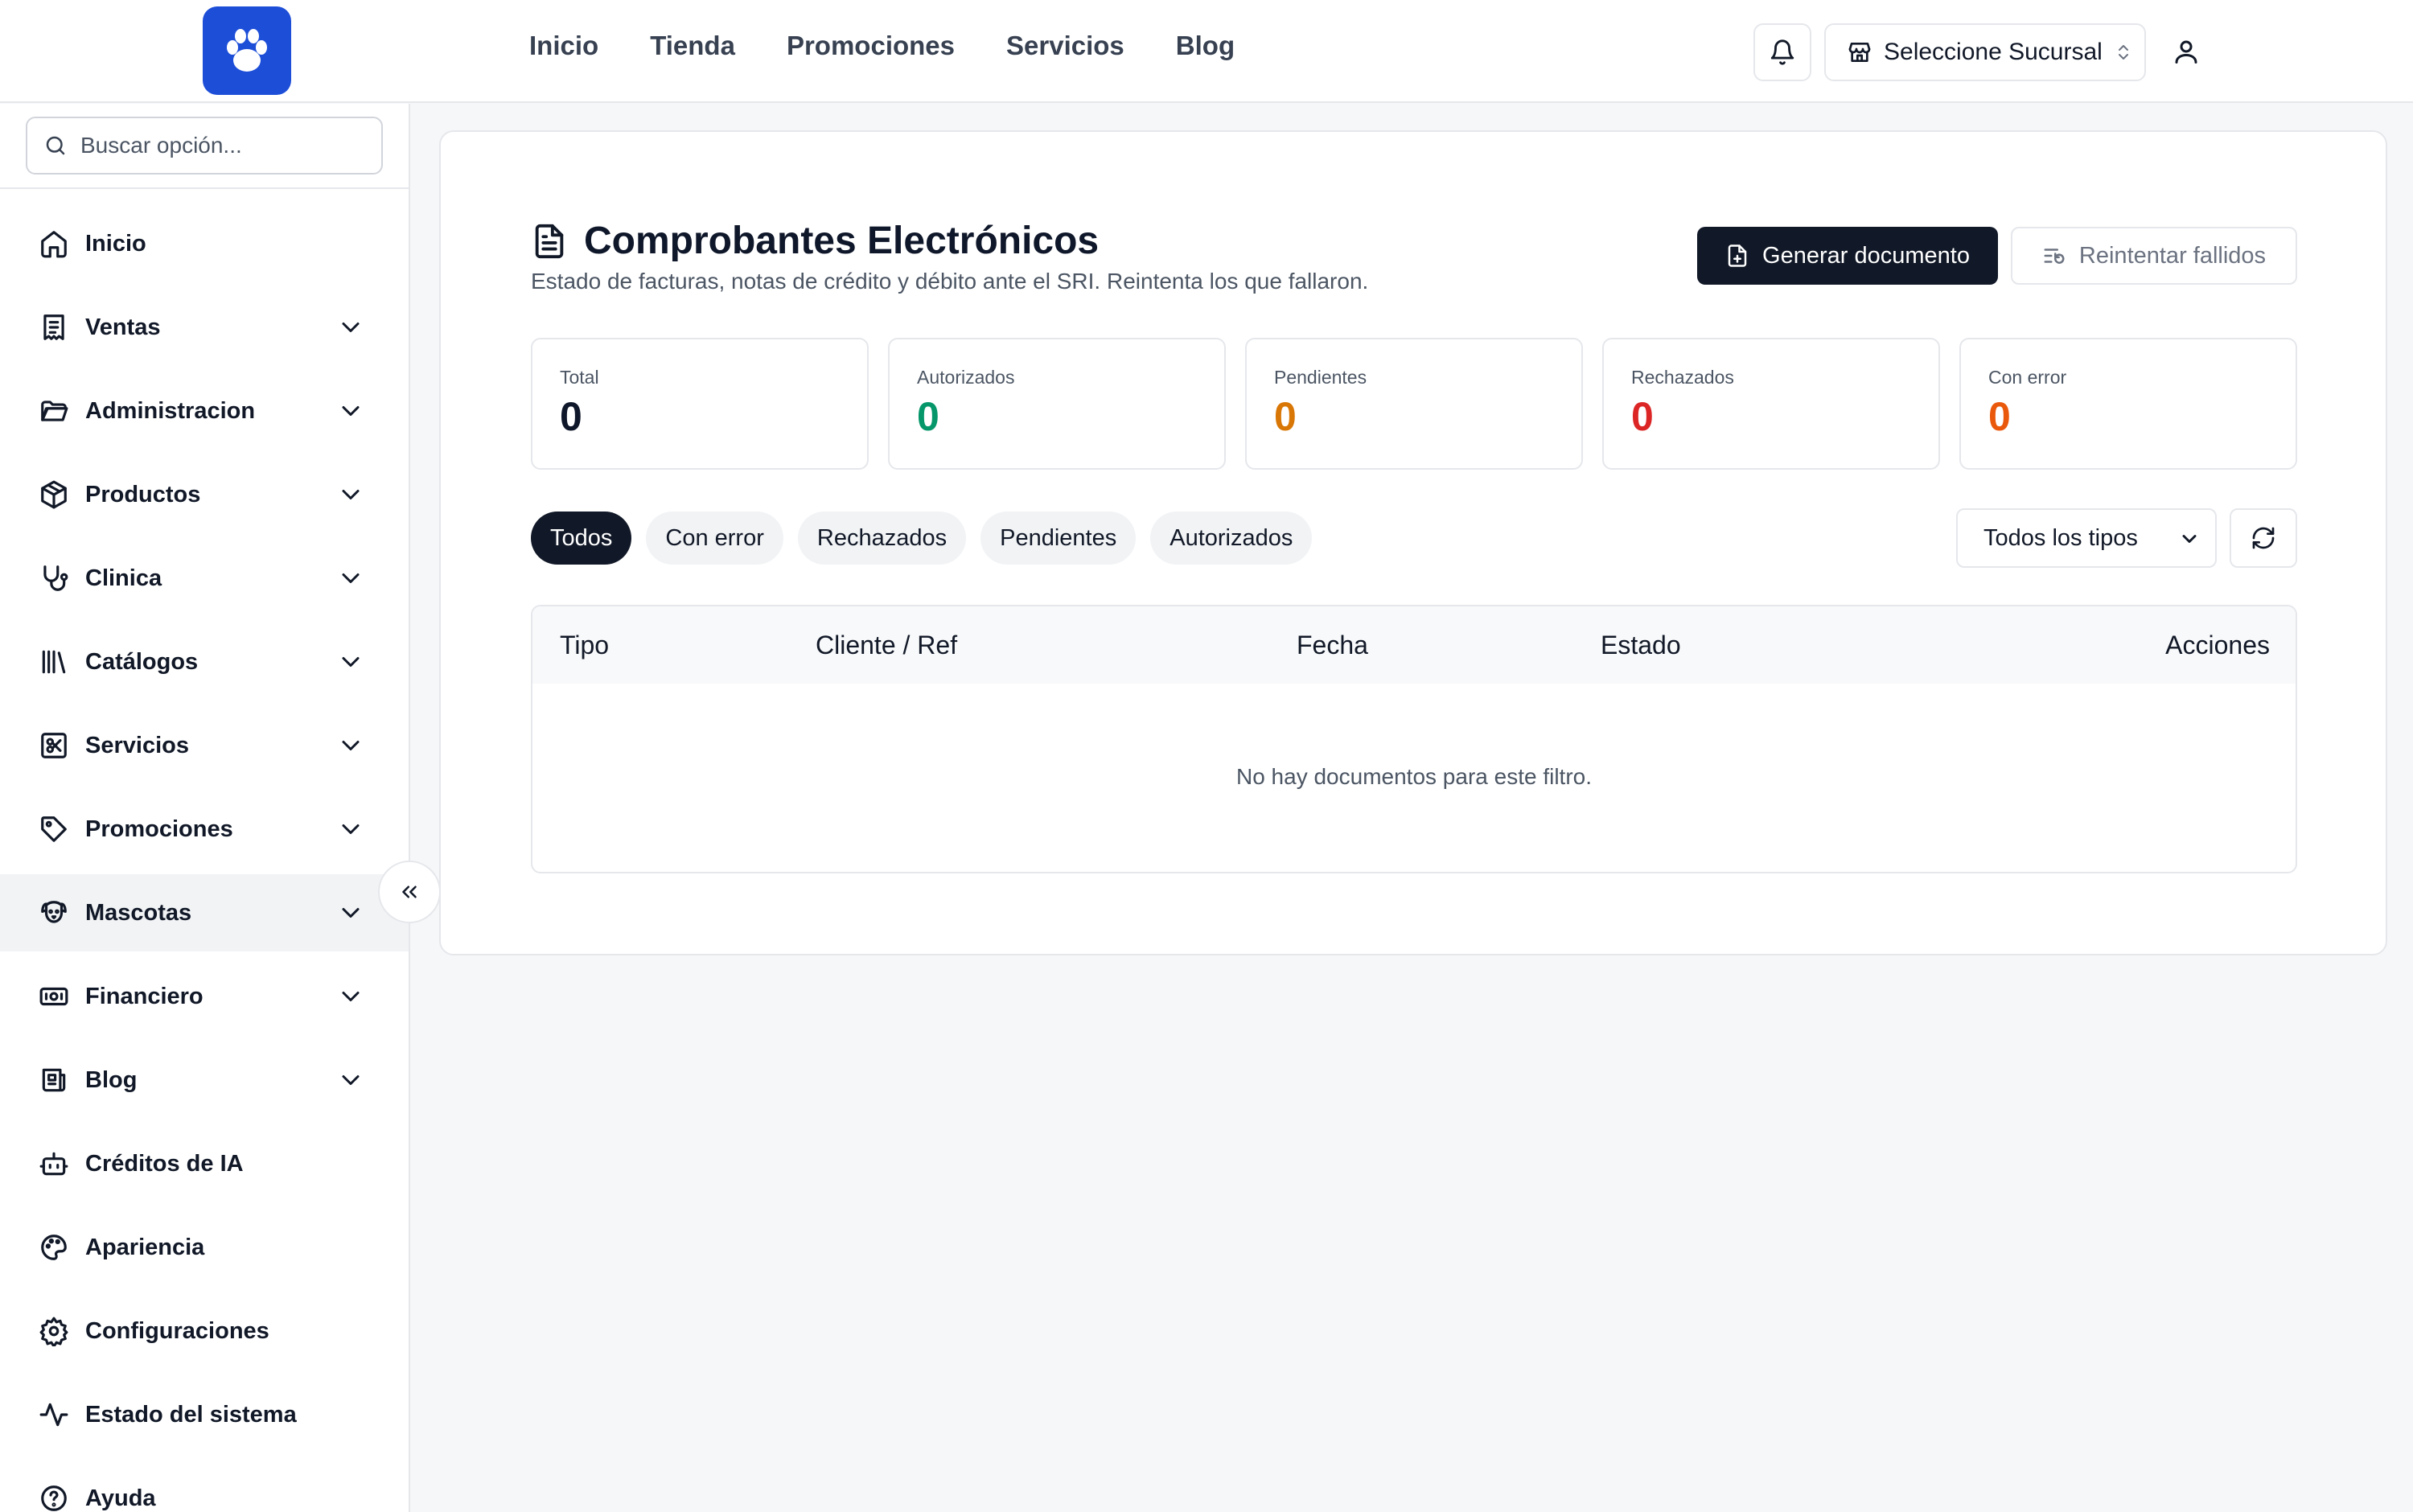 The image size is (2413, 1512). What do you see at coordinates (247, 51) in the screenshot?
I see `paw-logo` at bounding box center [247, 51].